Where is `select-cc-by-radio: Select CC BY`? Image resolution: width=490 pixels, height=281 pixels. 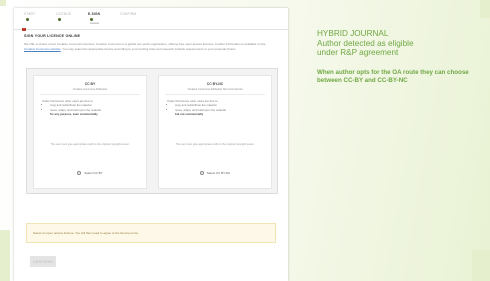
select-cc-by-radio: Select CC BY is located at coordinates (90, 173).